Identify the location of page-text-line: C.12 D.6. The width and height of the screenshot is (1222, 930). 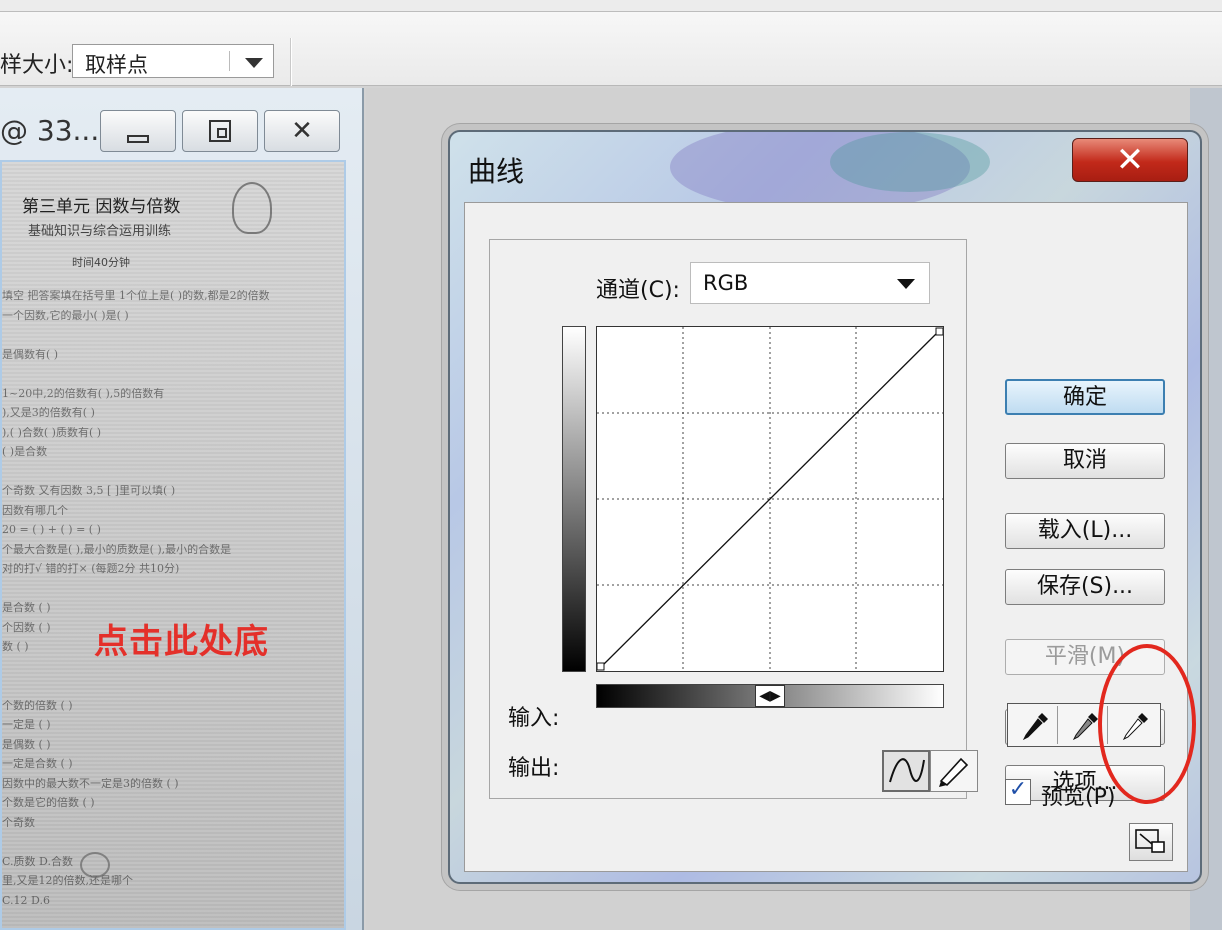
(26, 900).